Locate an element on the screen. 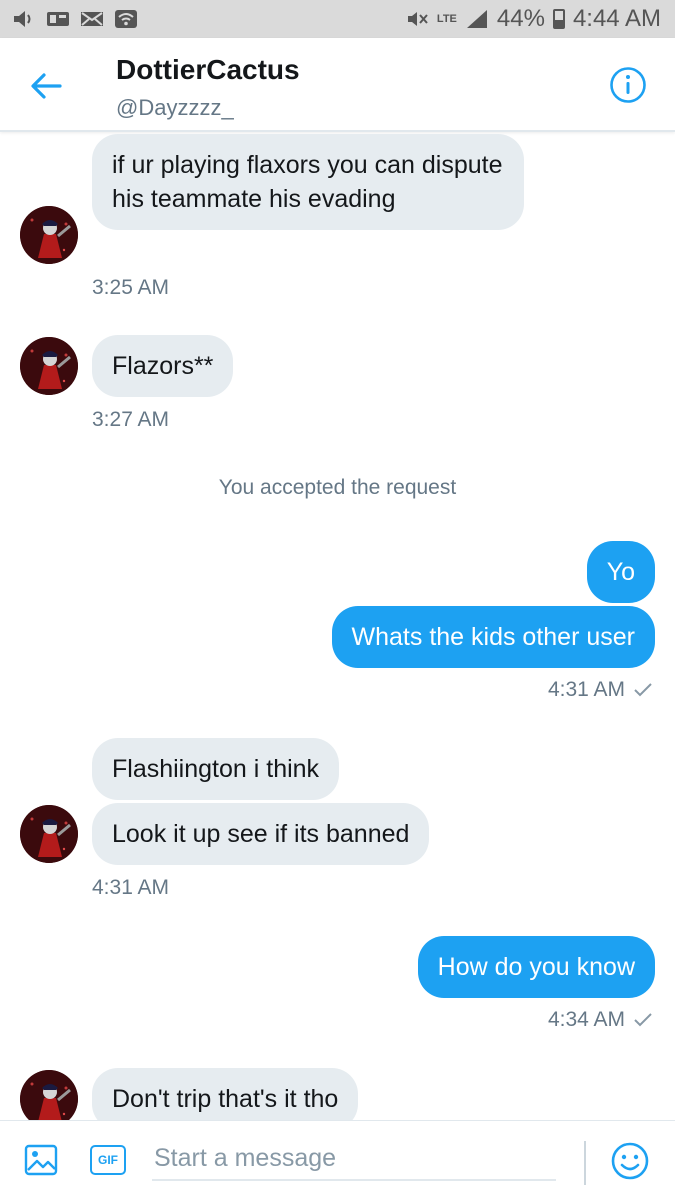 This screenshot has width=675, height=1200. message-status: 4:34 AM is located at coordinates (600, 1020).